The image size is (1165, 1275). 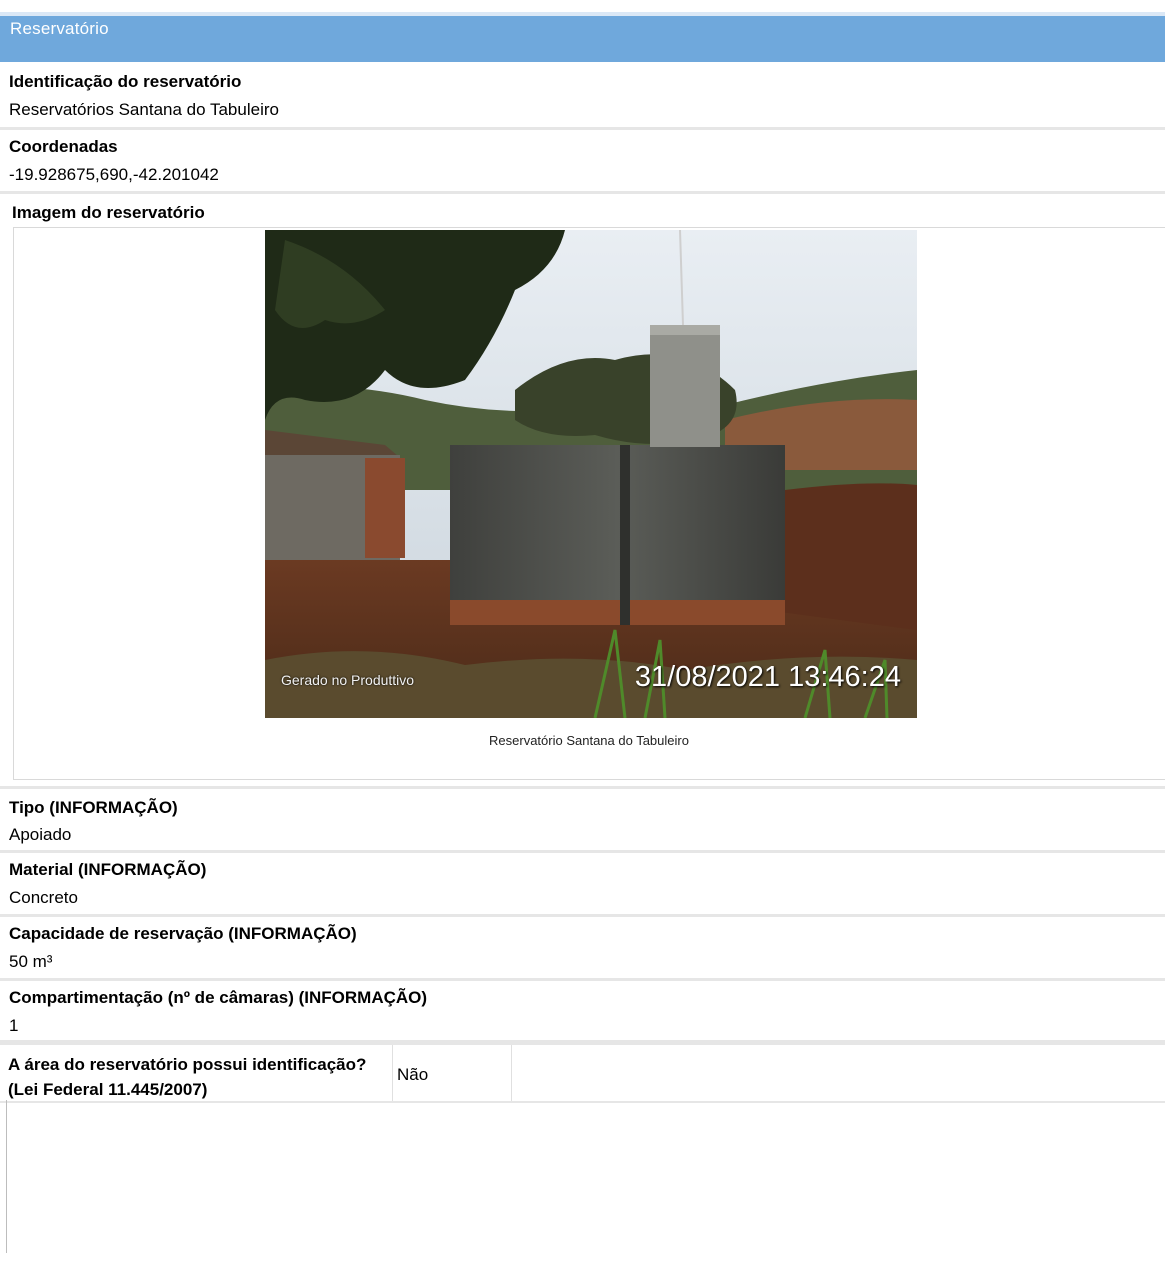 What do you see at coordinates (108, 869) in the screenshot?
I see `field-label: Material (INFORMAÇÃO)` at bounding box center [108, 869].